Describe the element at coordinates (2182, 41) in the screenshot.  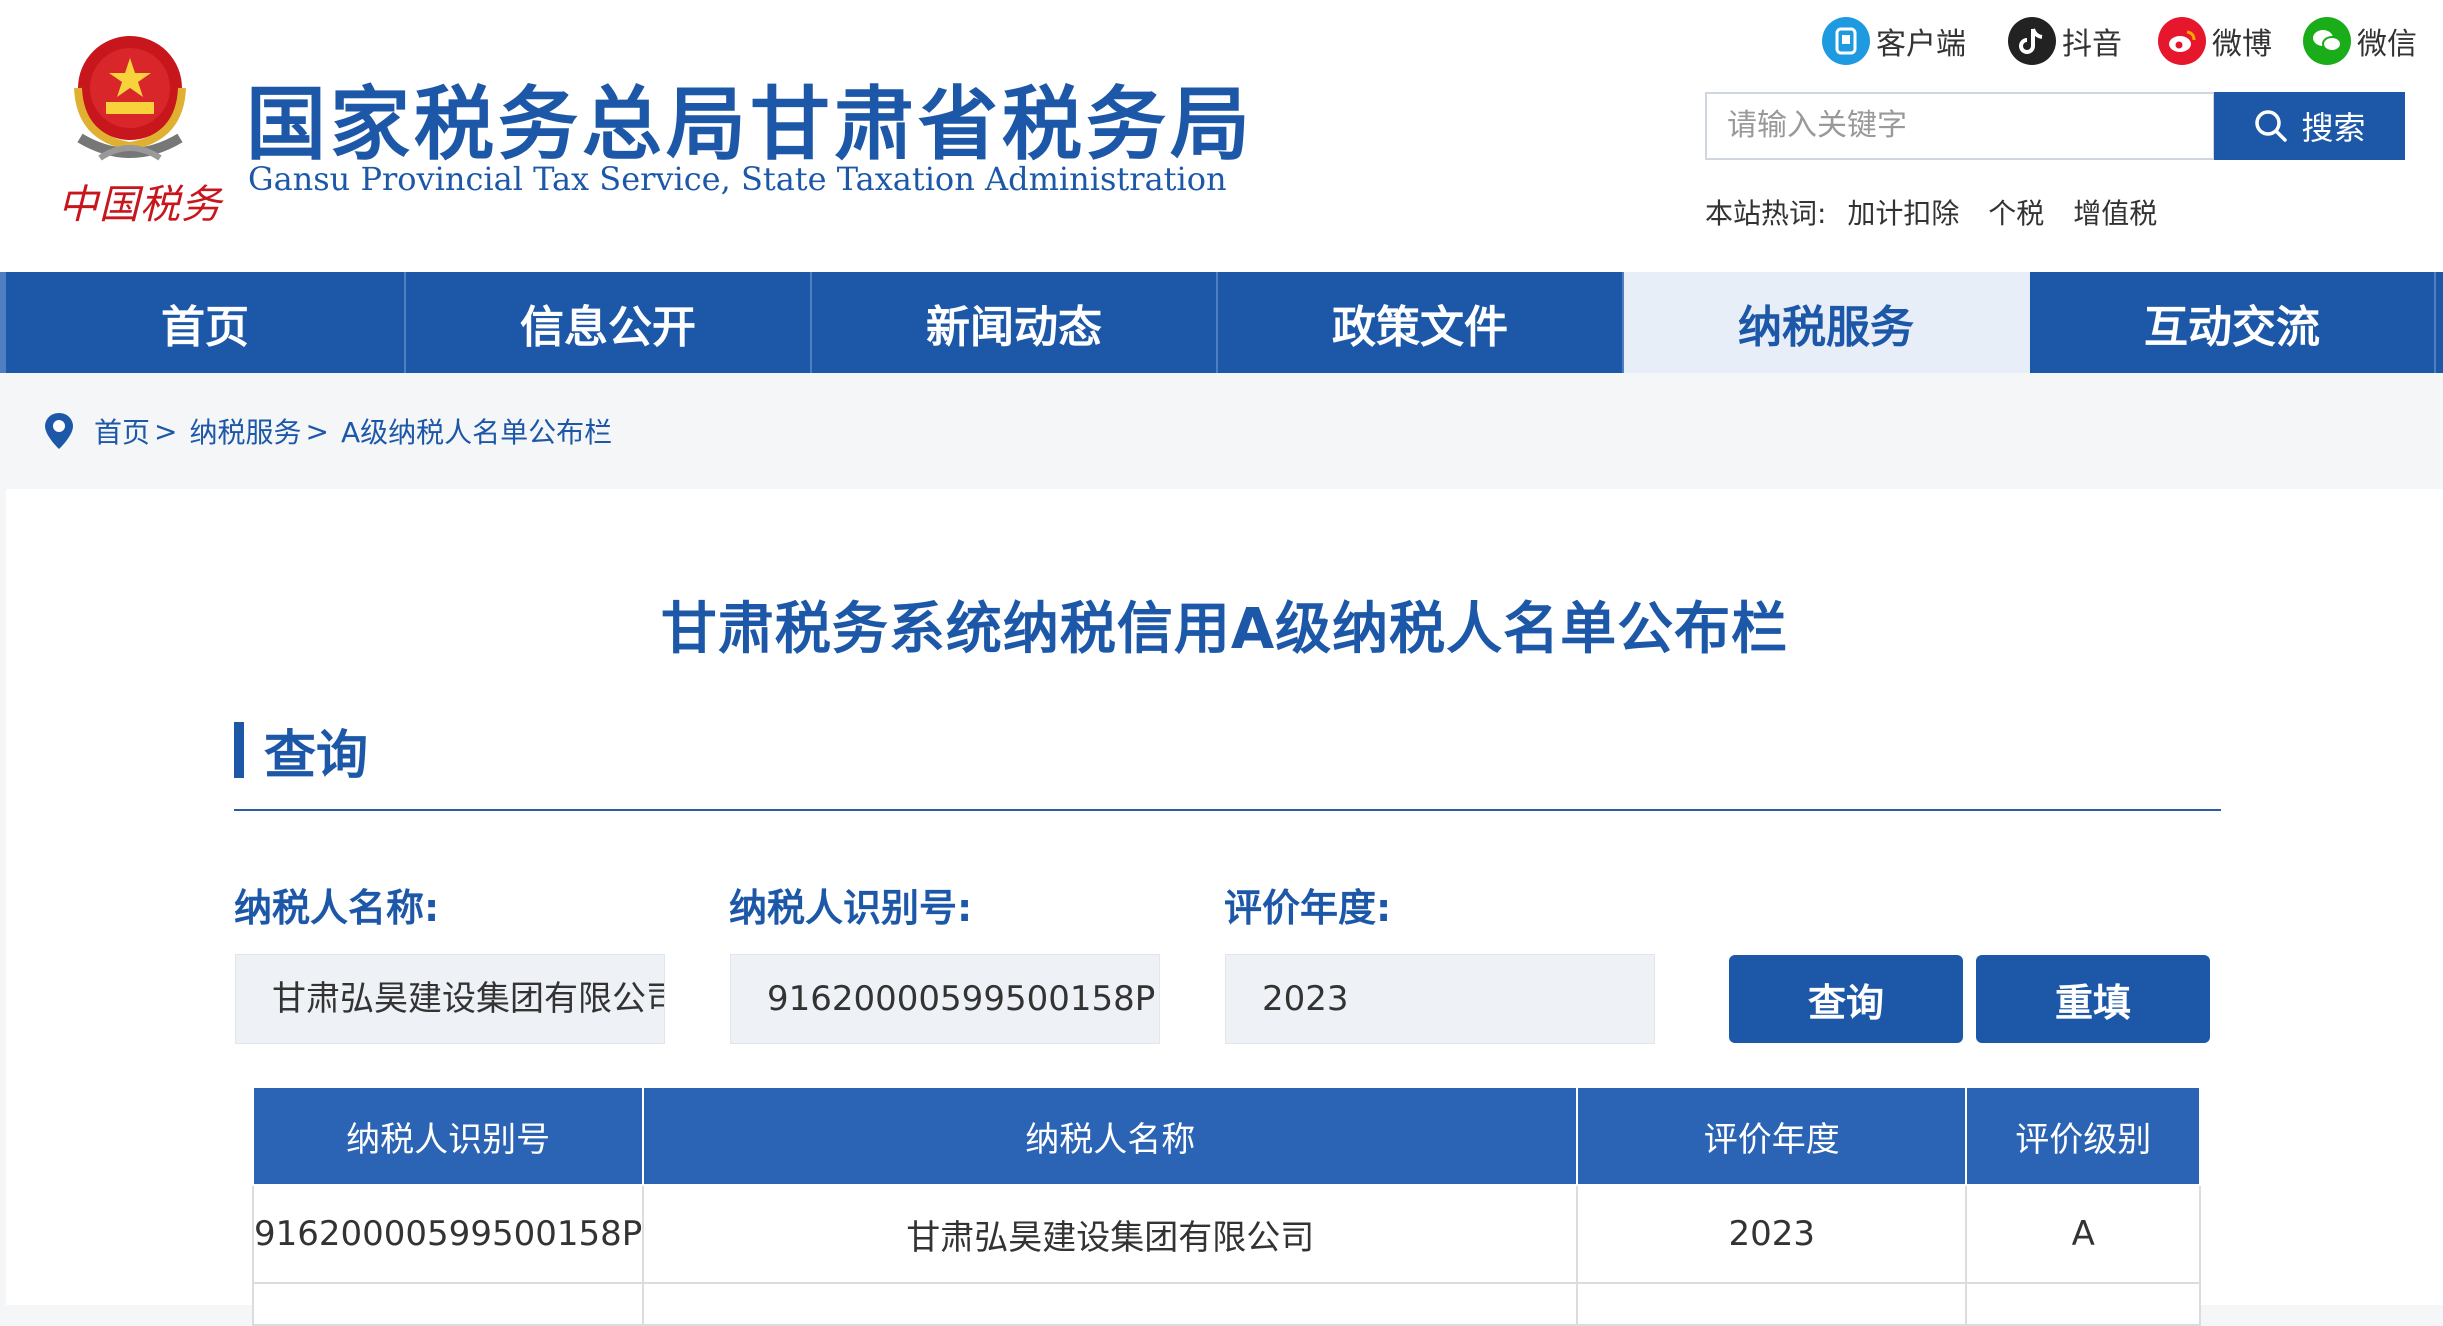
I see `weibo-icon` at that location.